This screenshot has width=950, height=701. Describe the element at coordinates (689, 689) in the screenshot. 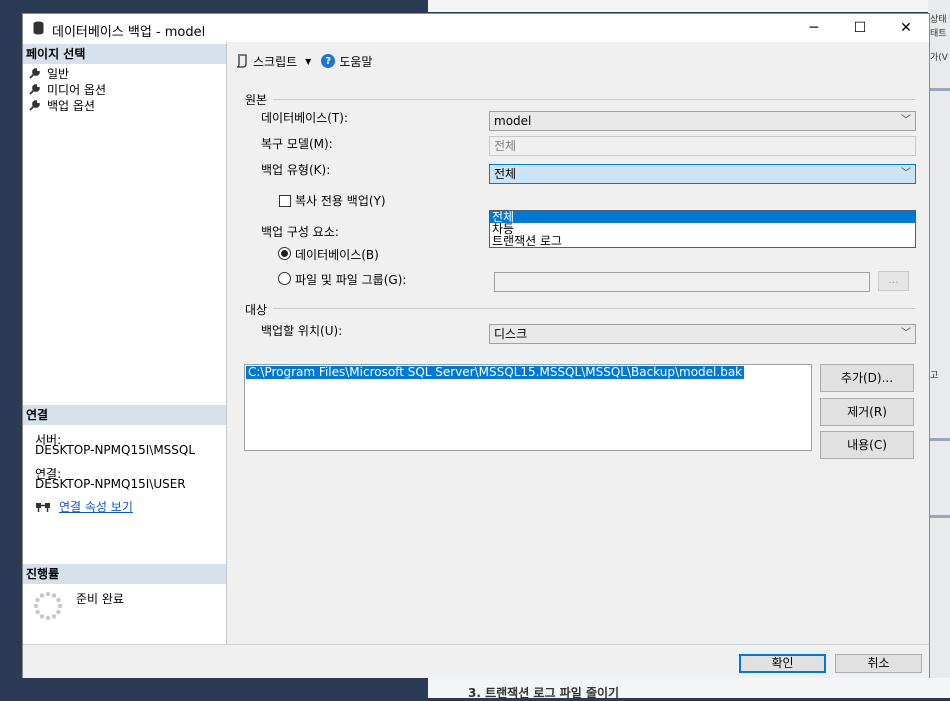

I see `background-document-strip: 3. 트랜잭션 로그 파일 줄이기` at that location.